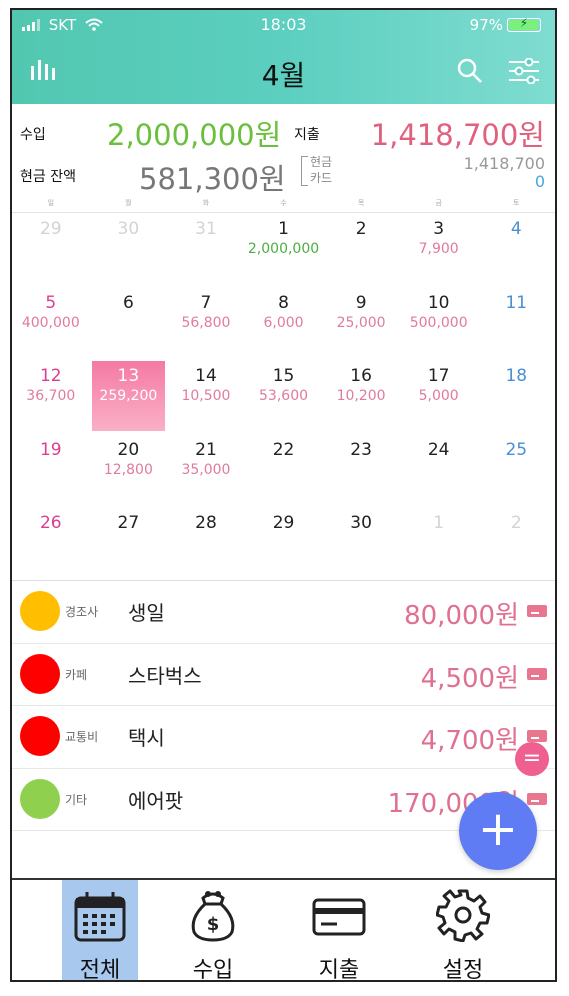 This screenshot has height=996, width=569. I want to click on calendar-day: 21 35,000, so click(206, 472).